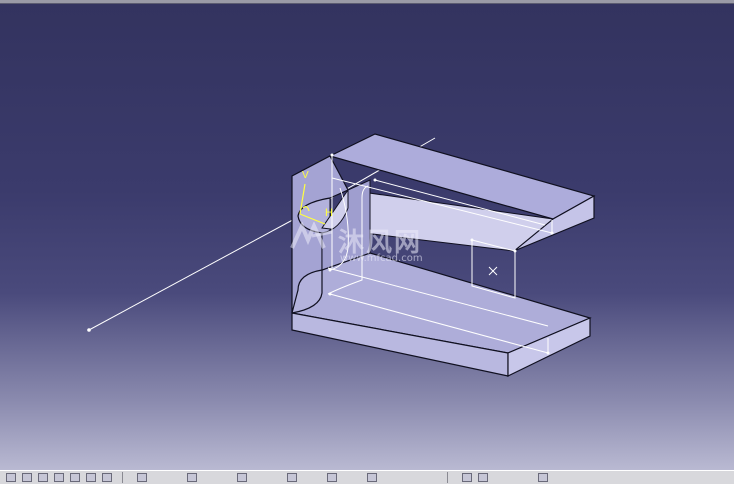 The width and height of the screenshot is (734, 484). Describe the element at coordinates (292, 477) in the screenshot. I see `grid-icon` at that location.